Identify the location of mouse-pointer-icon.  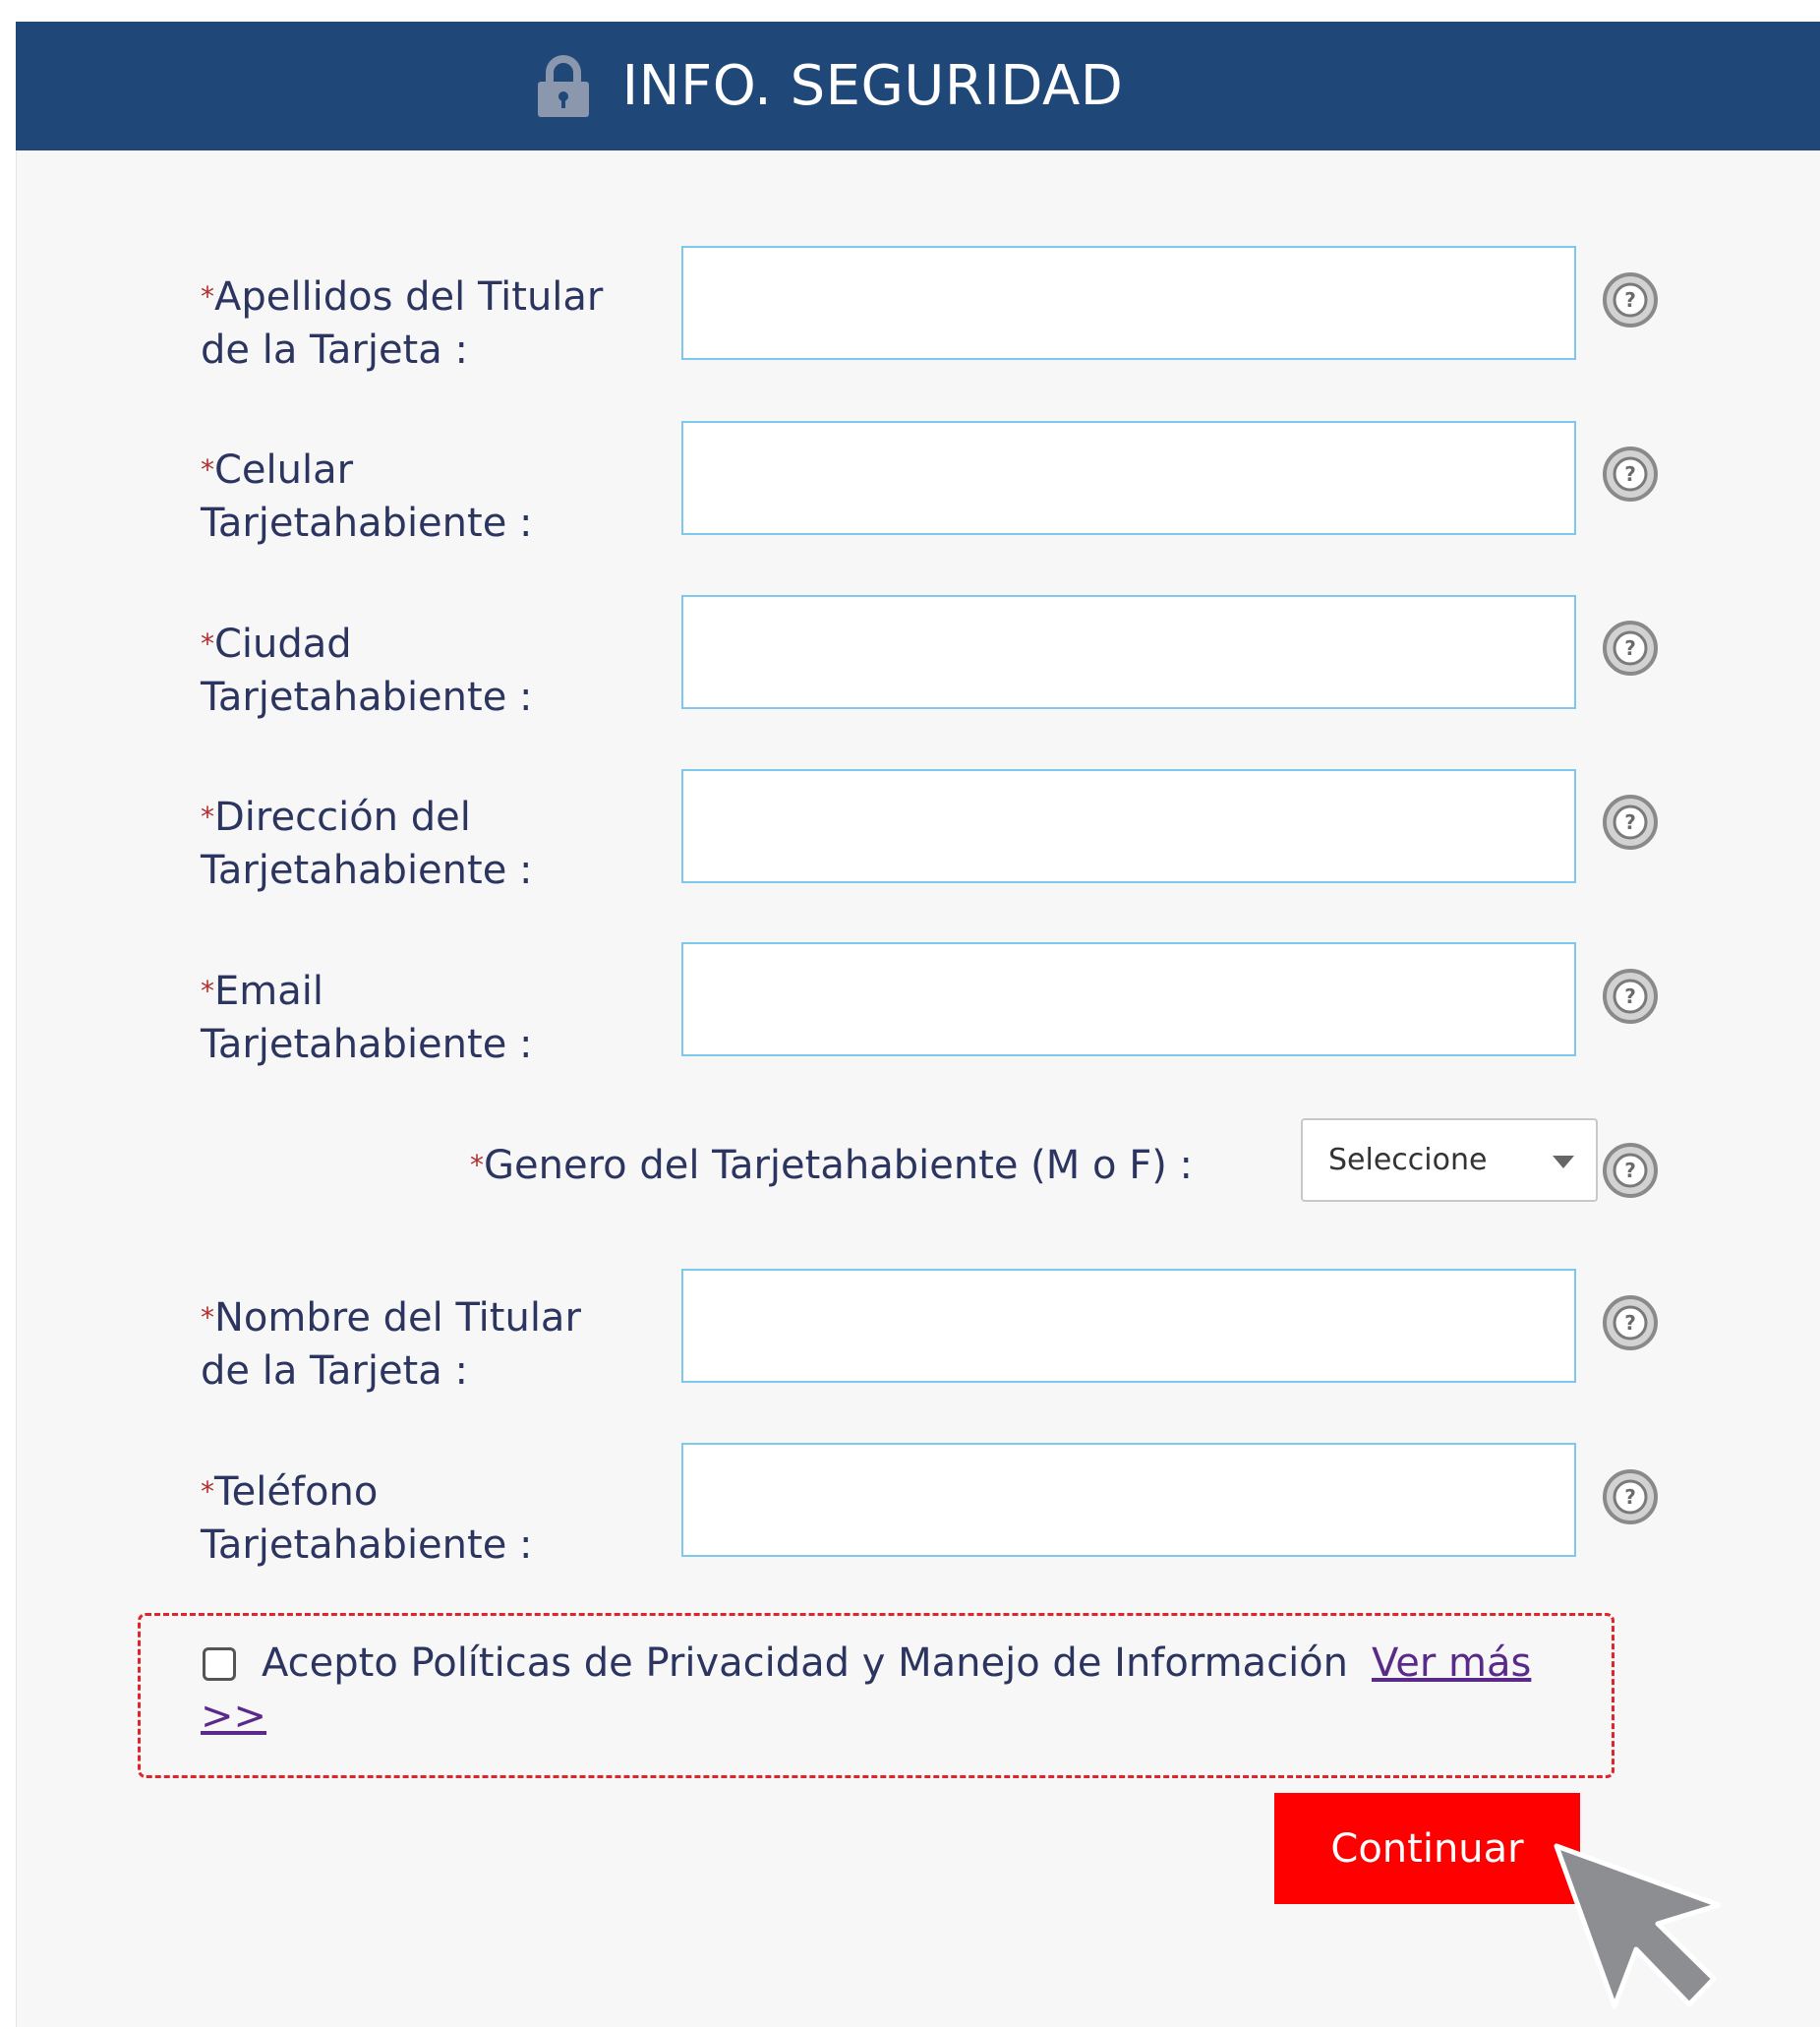
(1638, 1926).